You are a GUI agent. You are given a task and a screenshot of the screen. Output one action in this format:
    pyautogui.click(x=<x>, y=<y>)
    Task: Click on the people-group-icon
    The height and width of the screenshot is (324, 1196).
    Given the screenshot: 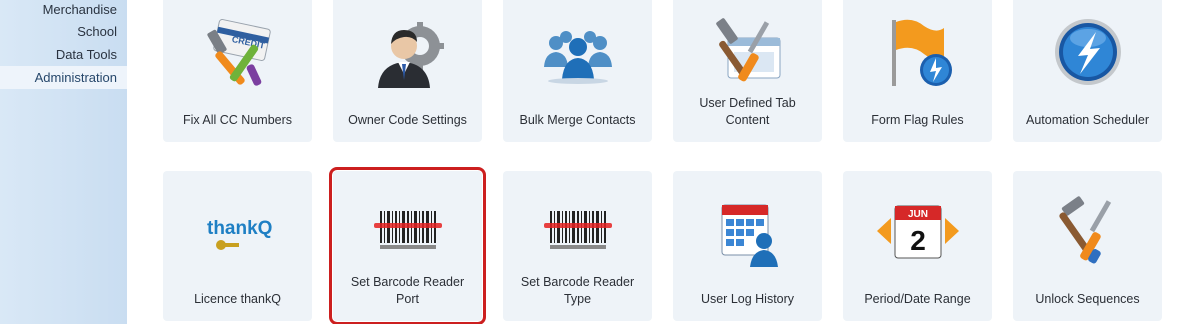 What is the action you would take?
    pyautogui.click(x=577, y=52)
    